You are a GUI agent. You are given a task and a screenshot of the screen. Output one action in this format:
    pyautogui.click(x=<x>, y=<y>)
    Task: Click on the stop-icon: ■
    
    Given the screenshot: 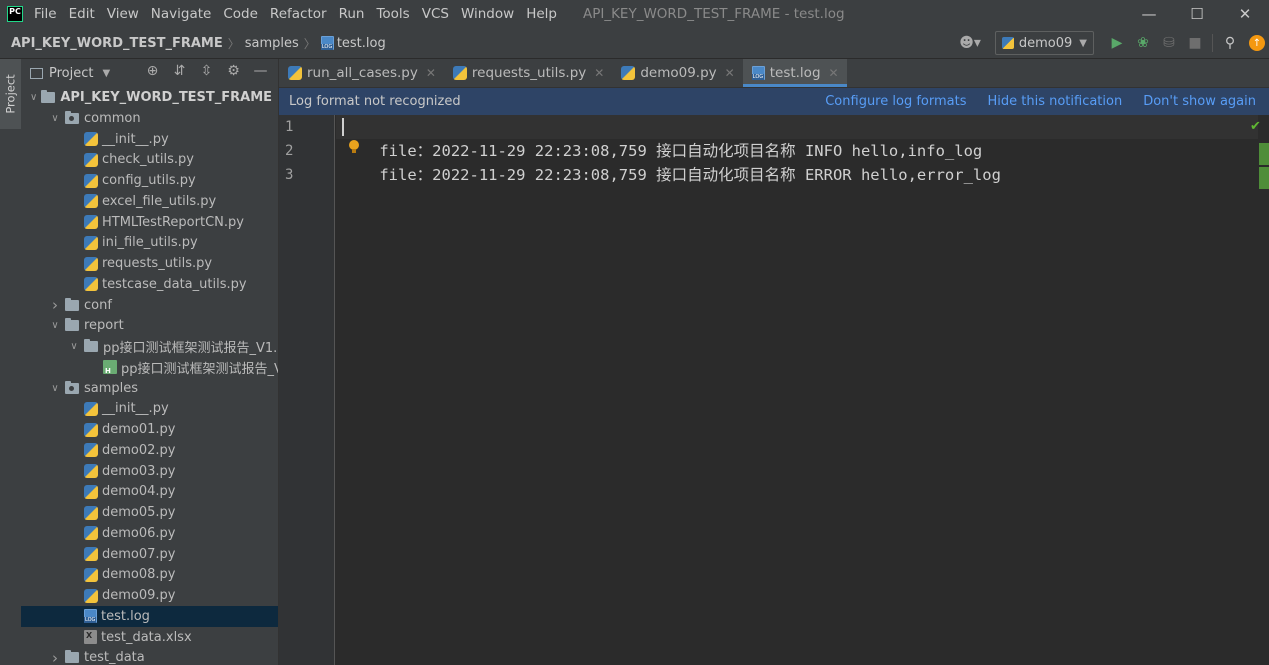 What is the action you would take?
    pyautogui.click(x=1195, y=43)
    